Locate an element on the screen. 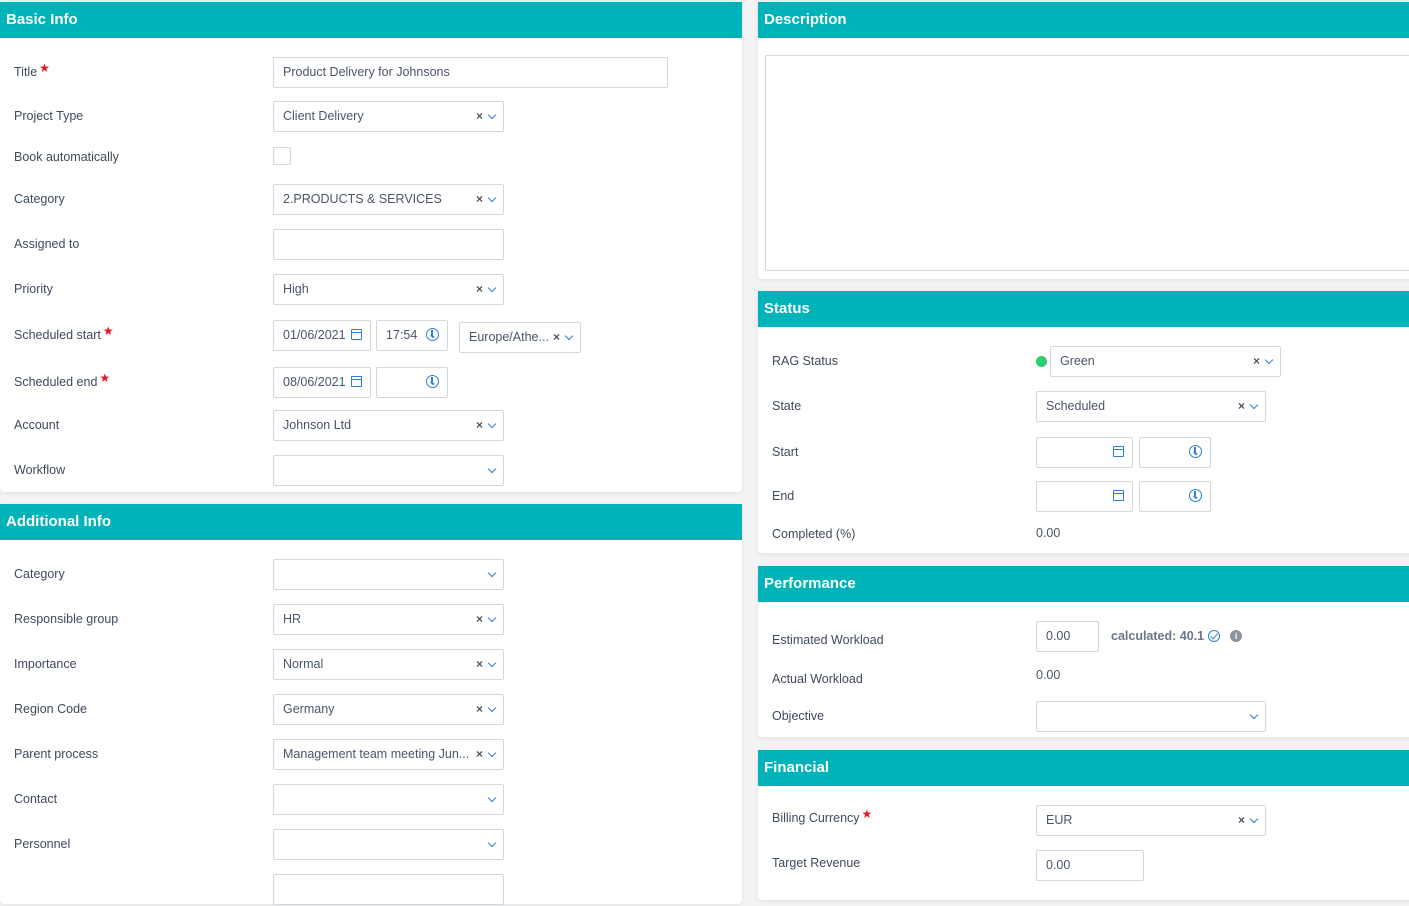 The image size is (1409, 906). category-row: Category 2.PRODUCTS & SERVICES × is located at coordinates (371, 200).